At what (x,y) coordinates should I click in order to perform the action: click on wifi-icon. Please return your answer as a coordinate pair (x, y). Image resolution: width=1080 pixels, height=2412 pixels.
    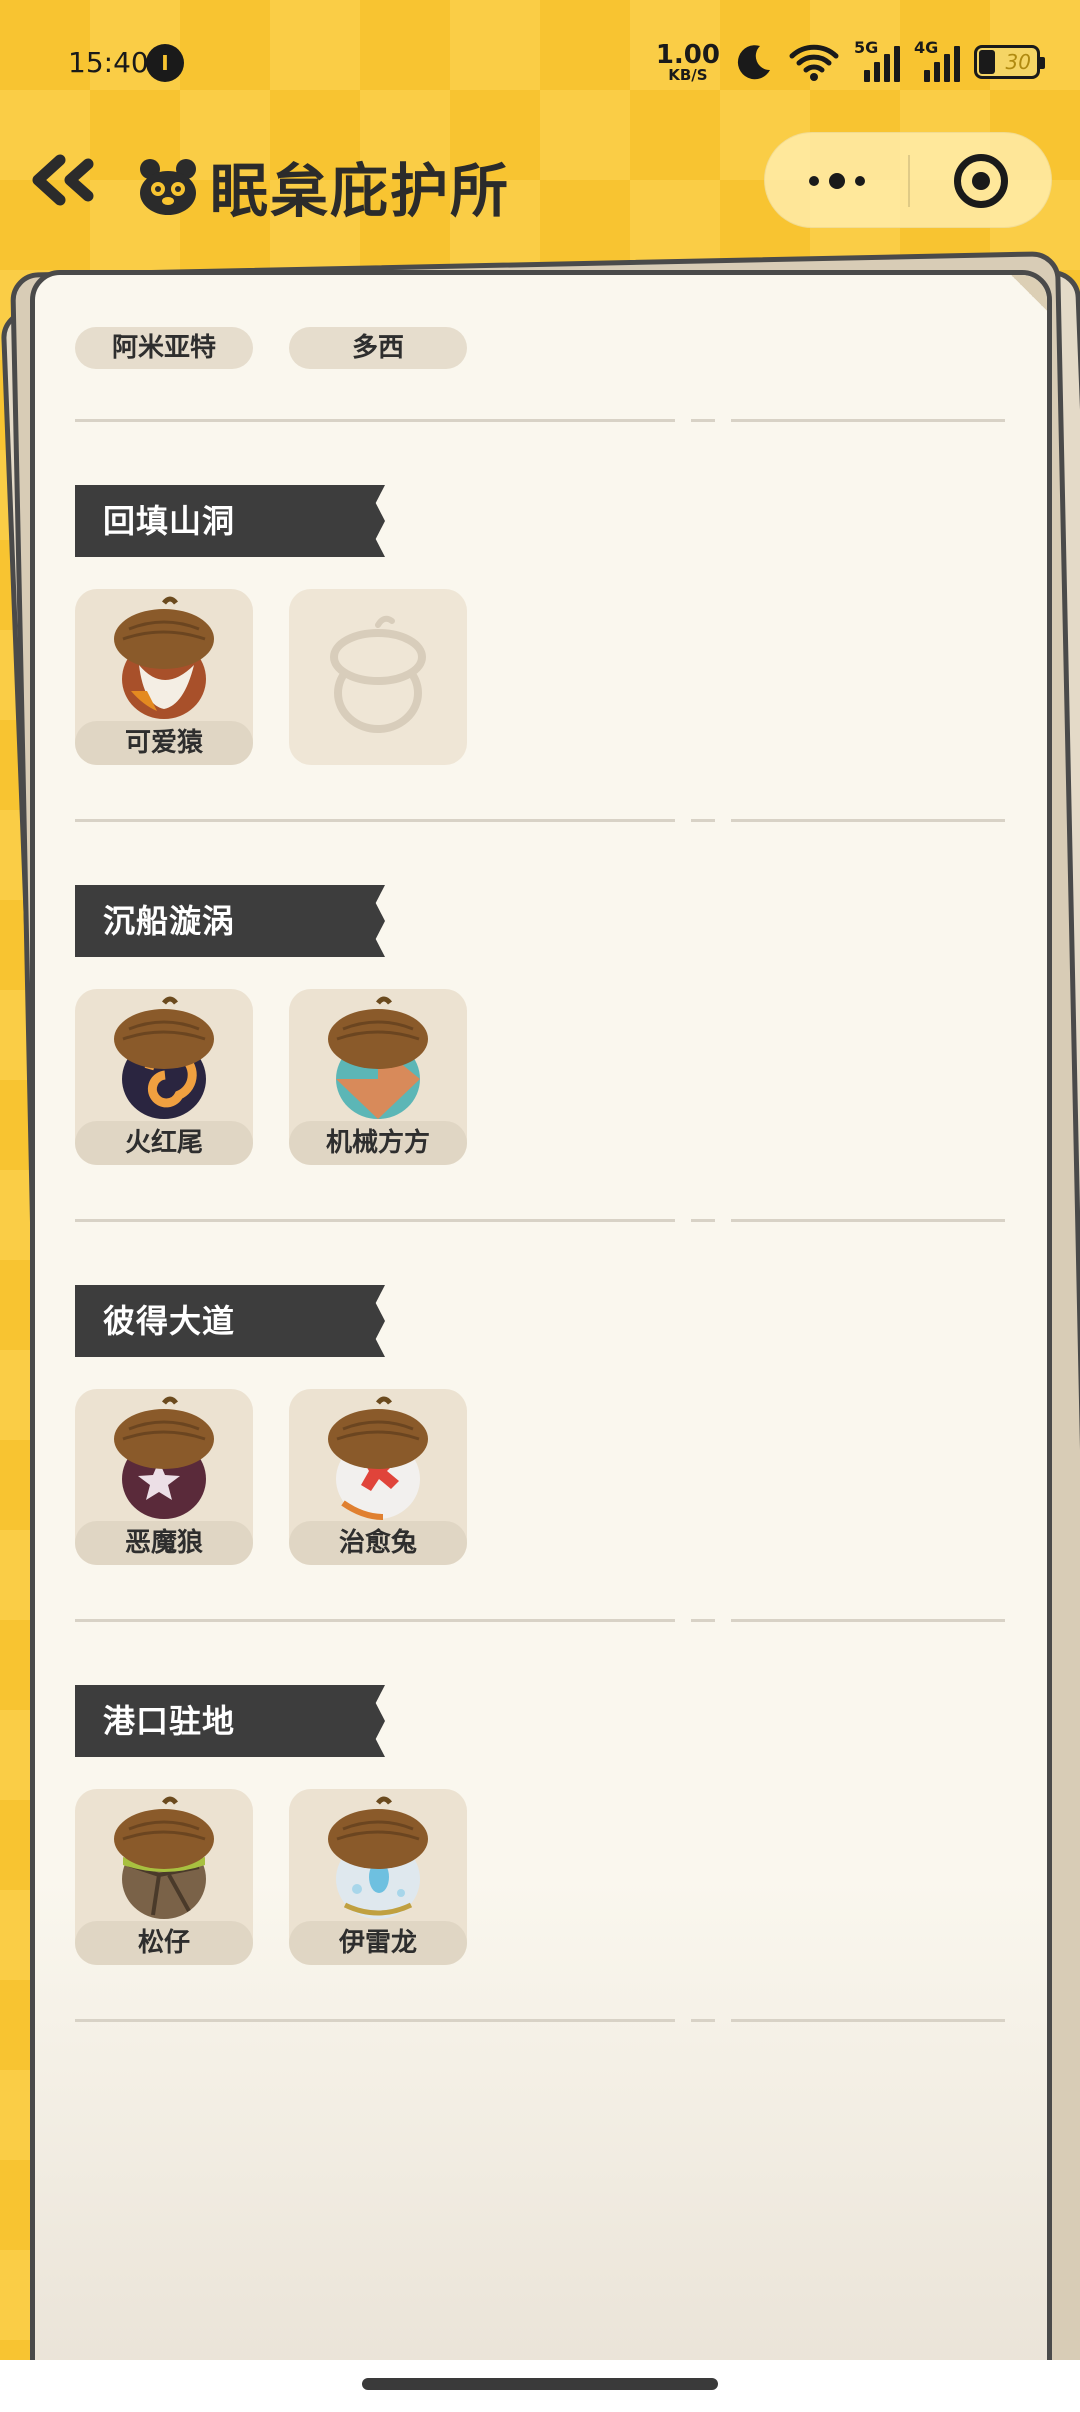
    Looking at the image, I should click on (814, 62).